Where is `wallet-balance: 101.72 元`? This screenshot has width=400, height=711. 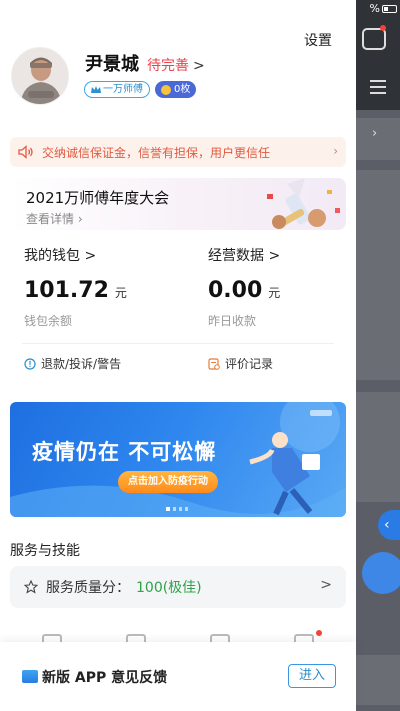 wallet-balance: 101.72 元 is located at coordinates (75, 290).